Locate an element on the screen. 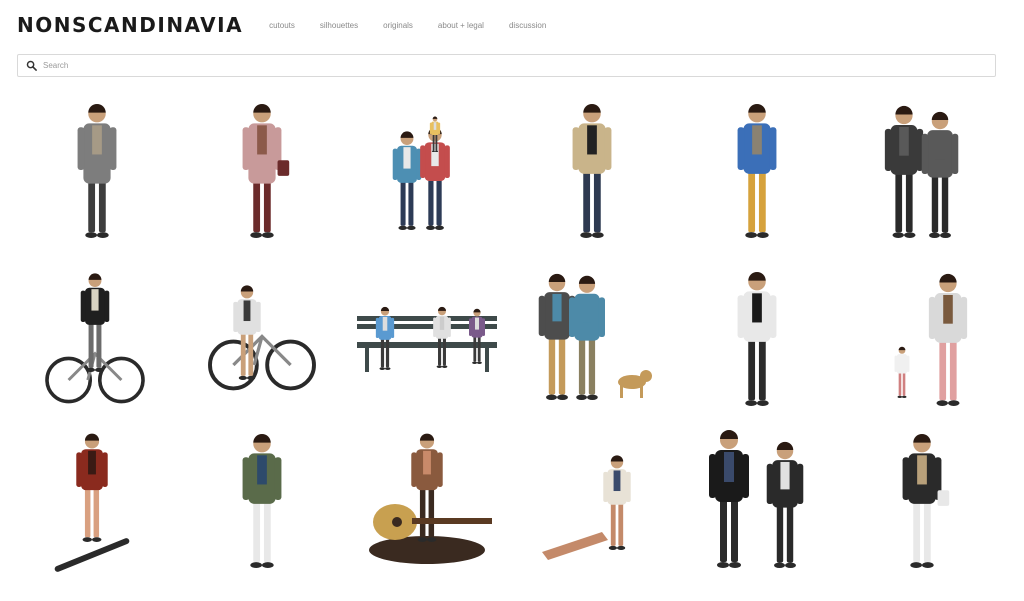 The height and width of the screenshot is (601, 1024). cutout-woman-with-guitar is located at coordinates (427, 497).